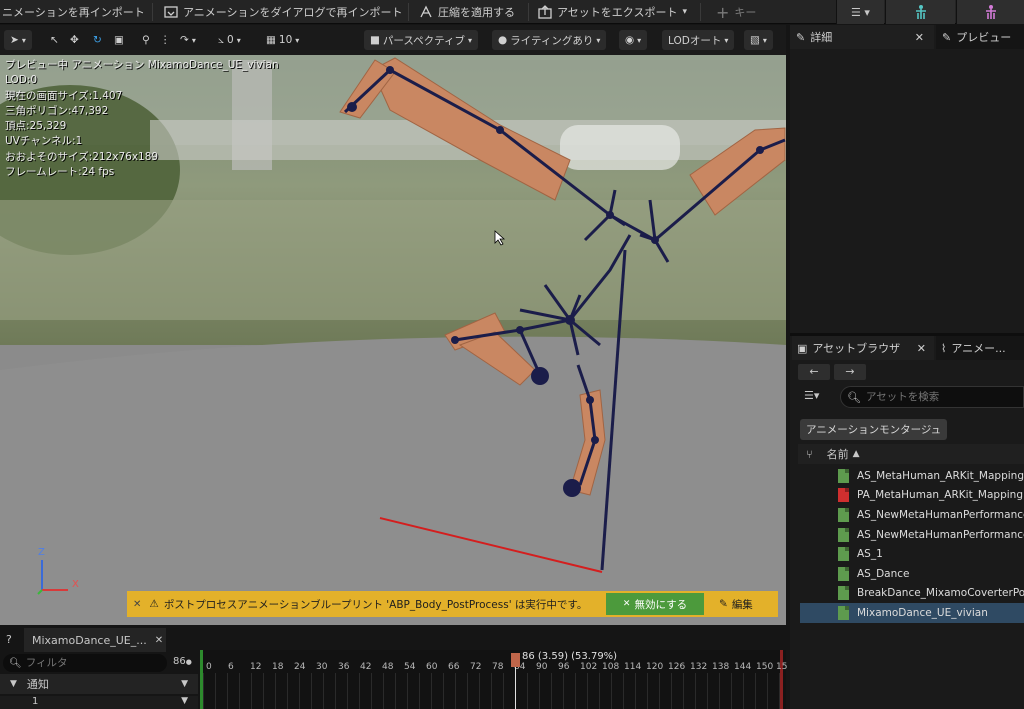 This screenshot has width=1024, height=709. Describe the element at coordinates (940, 397) in the screenshot. I see `asset-search-input` at that location.